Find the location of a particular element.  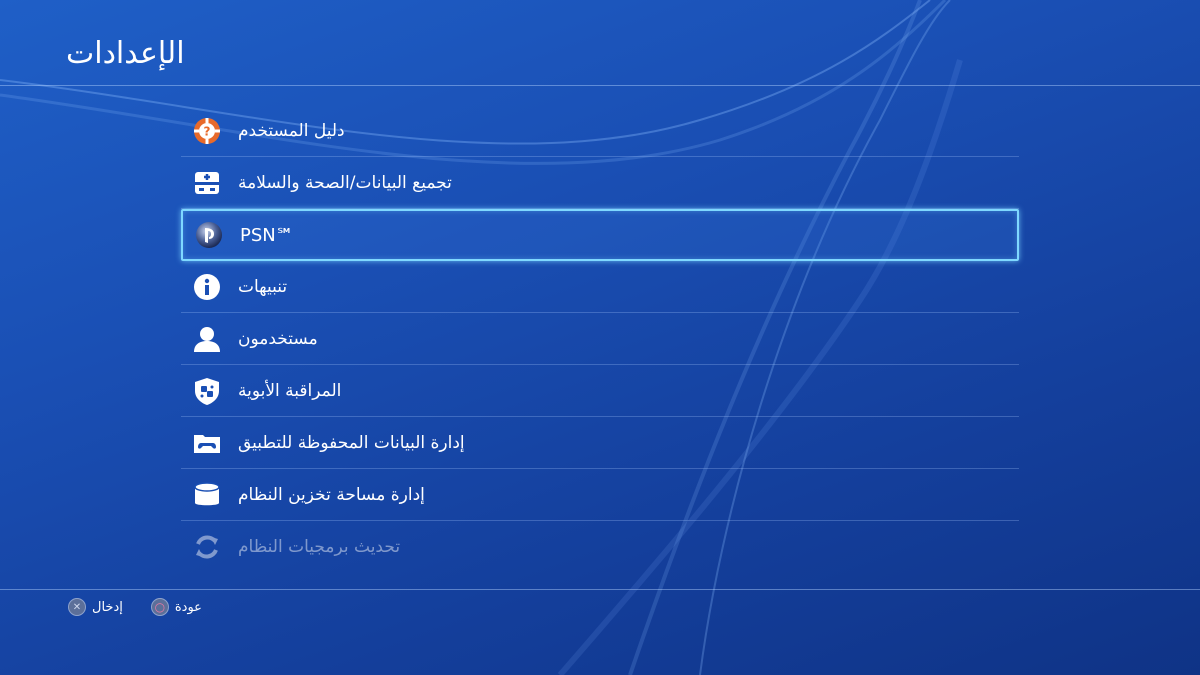

parental-controls-icon is located at coordinates (207, 391).